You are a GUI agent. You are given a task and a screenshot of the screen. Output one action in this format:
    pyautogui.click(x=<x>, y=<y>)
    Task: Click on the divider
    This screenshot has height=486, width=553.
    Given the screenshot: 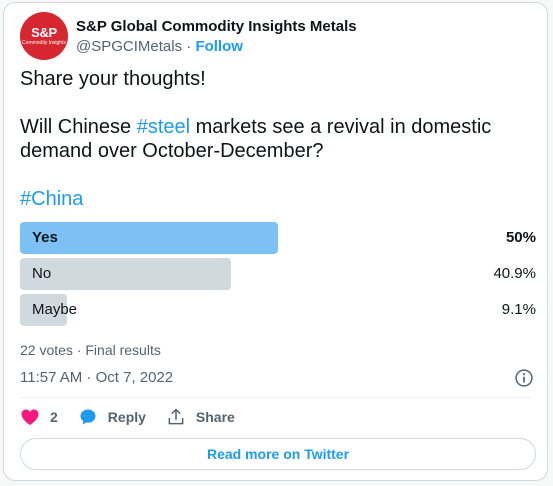 What is the action you would take?
    pyautogui.click(x=275, y=397)
    